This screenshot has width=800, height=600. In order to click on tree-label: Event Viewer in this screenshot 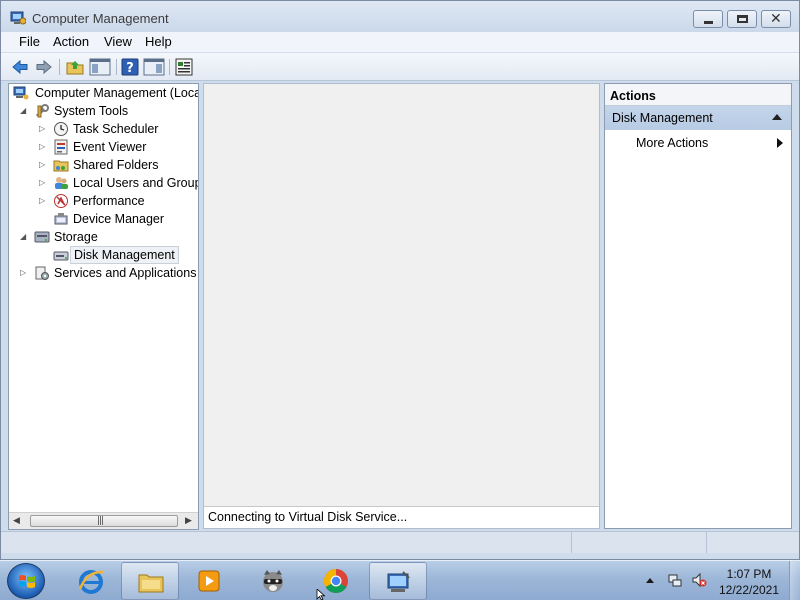, I will do `click(110, 147)`.